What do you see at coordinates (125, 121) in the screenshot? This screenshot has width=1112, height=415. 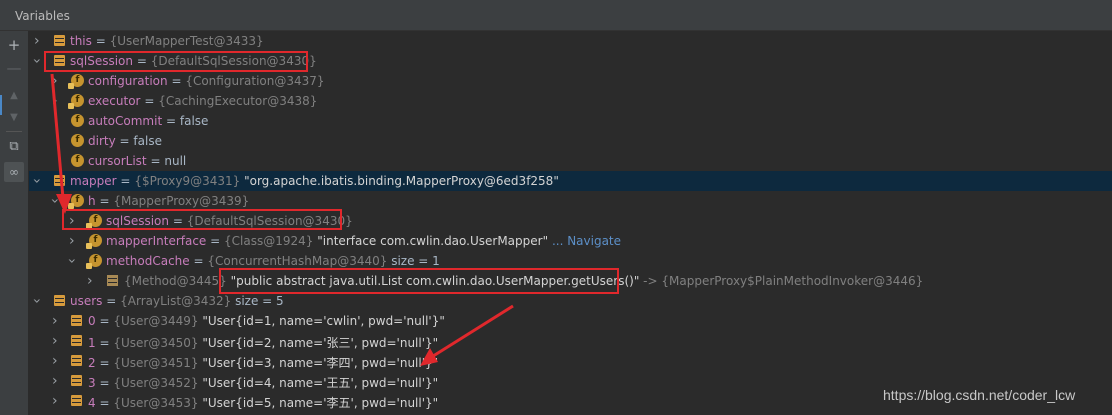 I see `var-name: autoCommit` at bounding box center [125, 121].